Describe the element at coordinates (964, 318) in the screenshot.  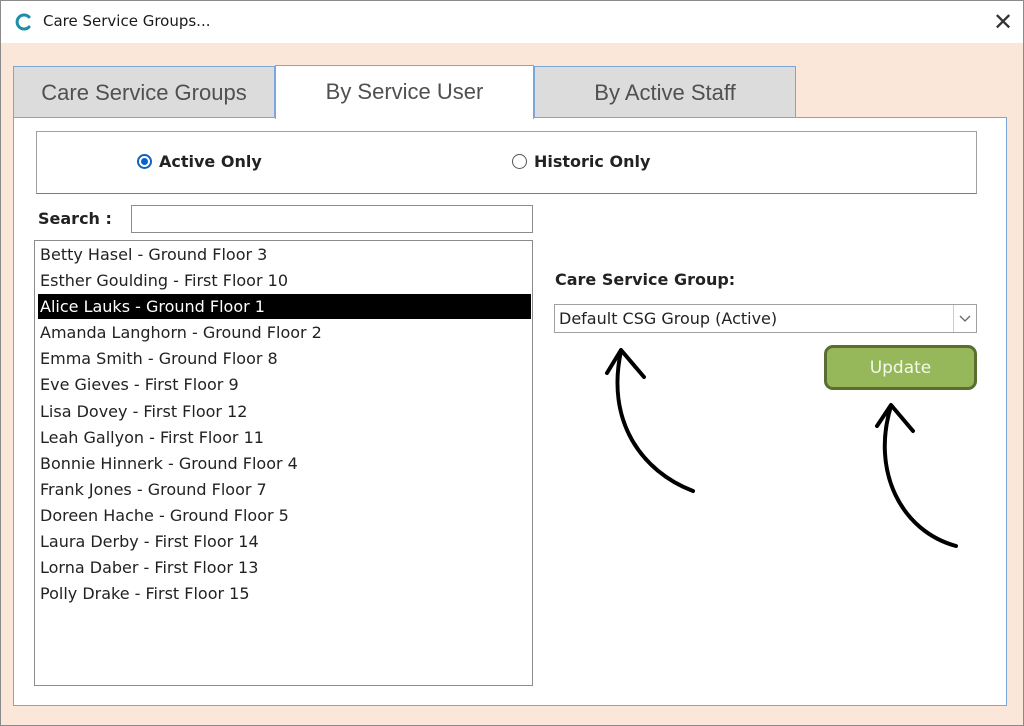
I see `chevron-down-icon` at that location.